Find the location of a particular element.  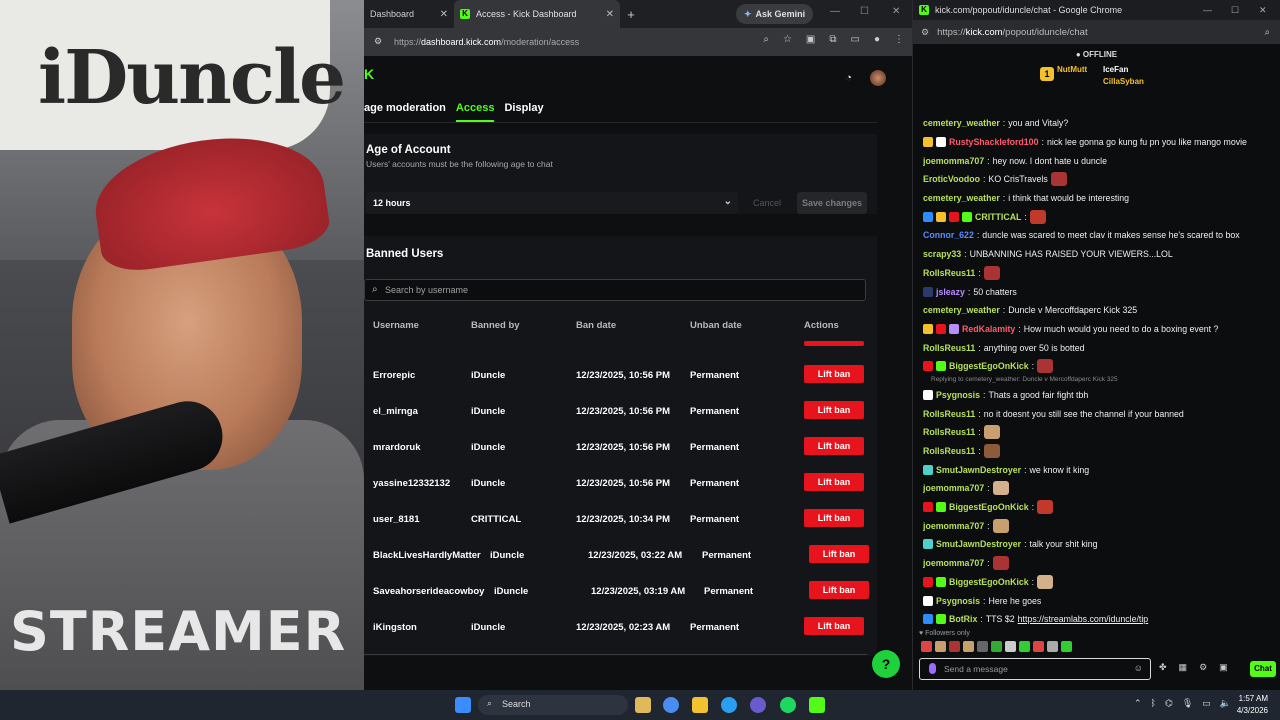

profile-icon: ● is located at coordinates (877, 39).